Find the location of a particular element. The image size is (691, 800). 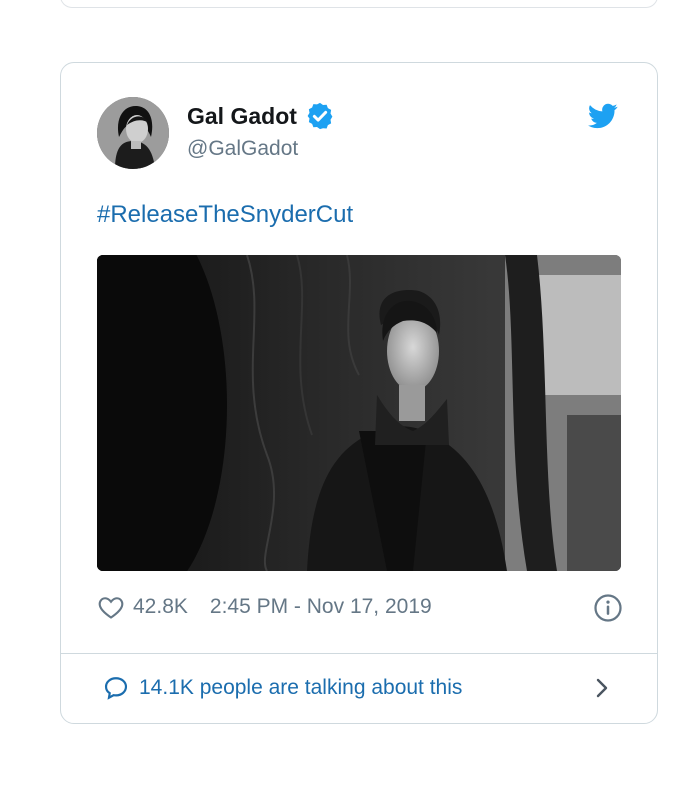

heart-icon is located at coordinates (111, 607).